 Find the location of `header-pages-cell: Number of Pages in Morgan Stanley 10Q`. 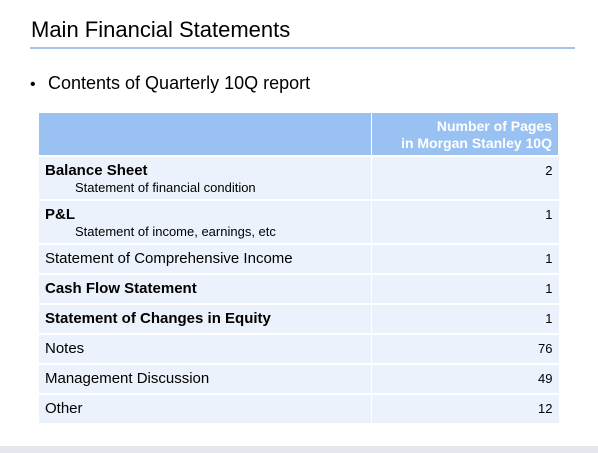

header-pages-cell: Number of Pages in Morgan Stanley 10Q is located at coordinates (465, 134).